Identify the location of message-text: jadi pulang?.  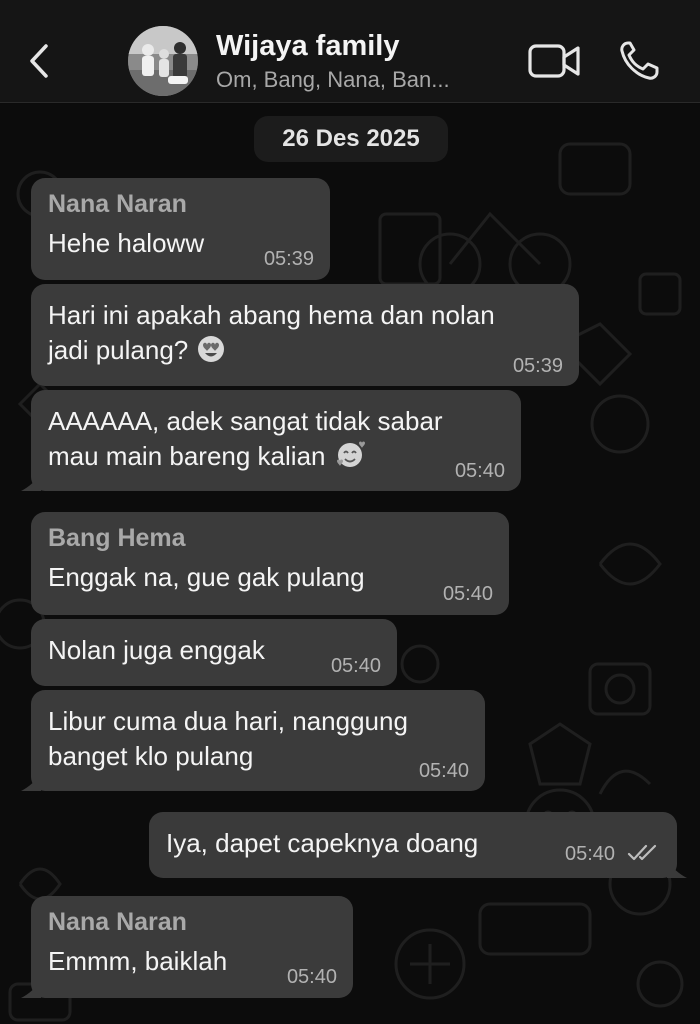
(118, 350).